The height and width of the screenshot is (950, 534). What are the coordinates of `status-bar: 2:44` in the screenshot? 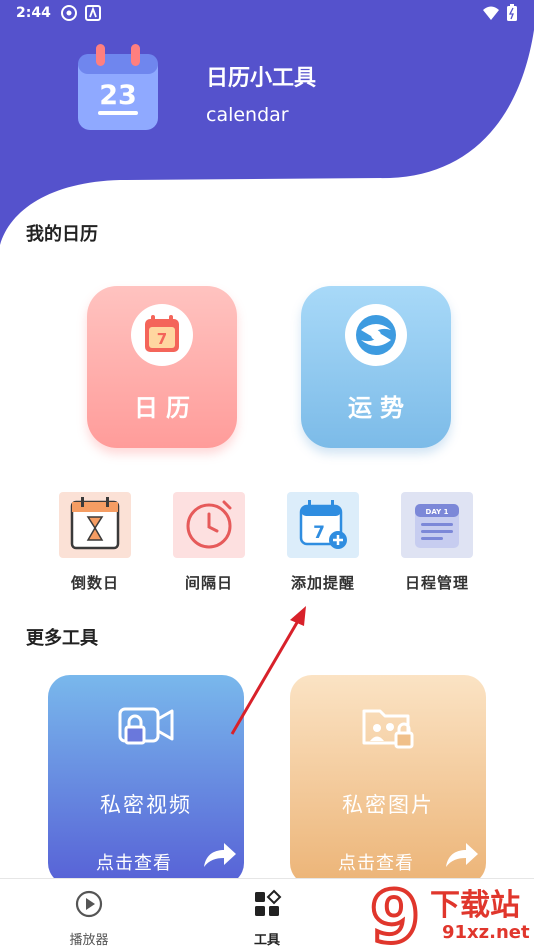 It's located at (267, 14).